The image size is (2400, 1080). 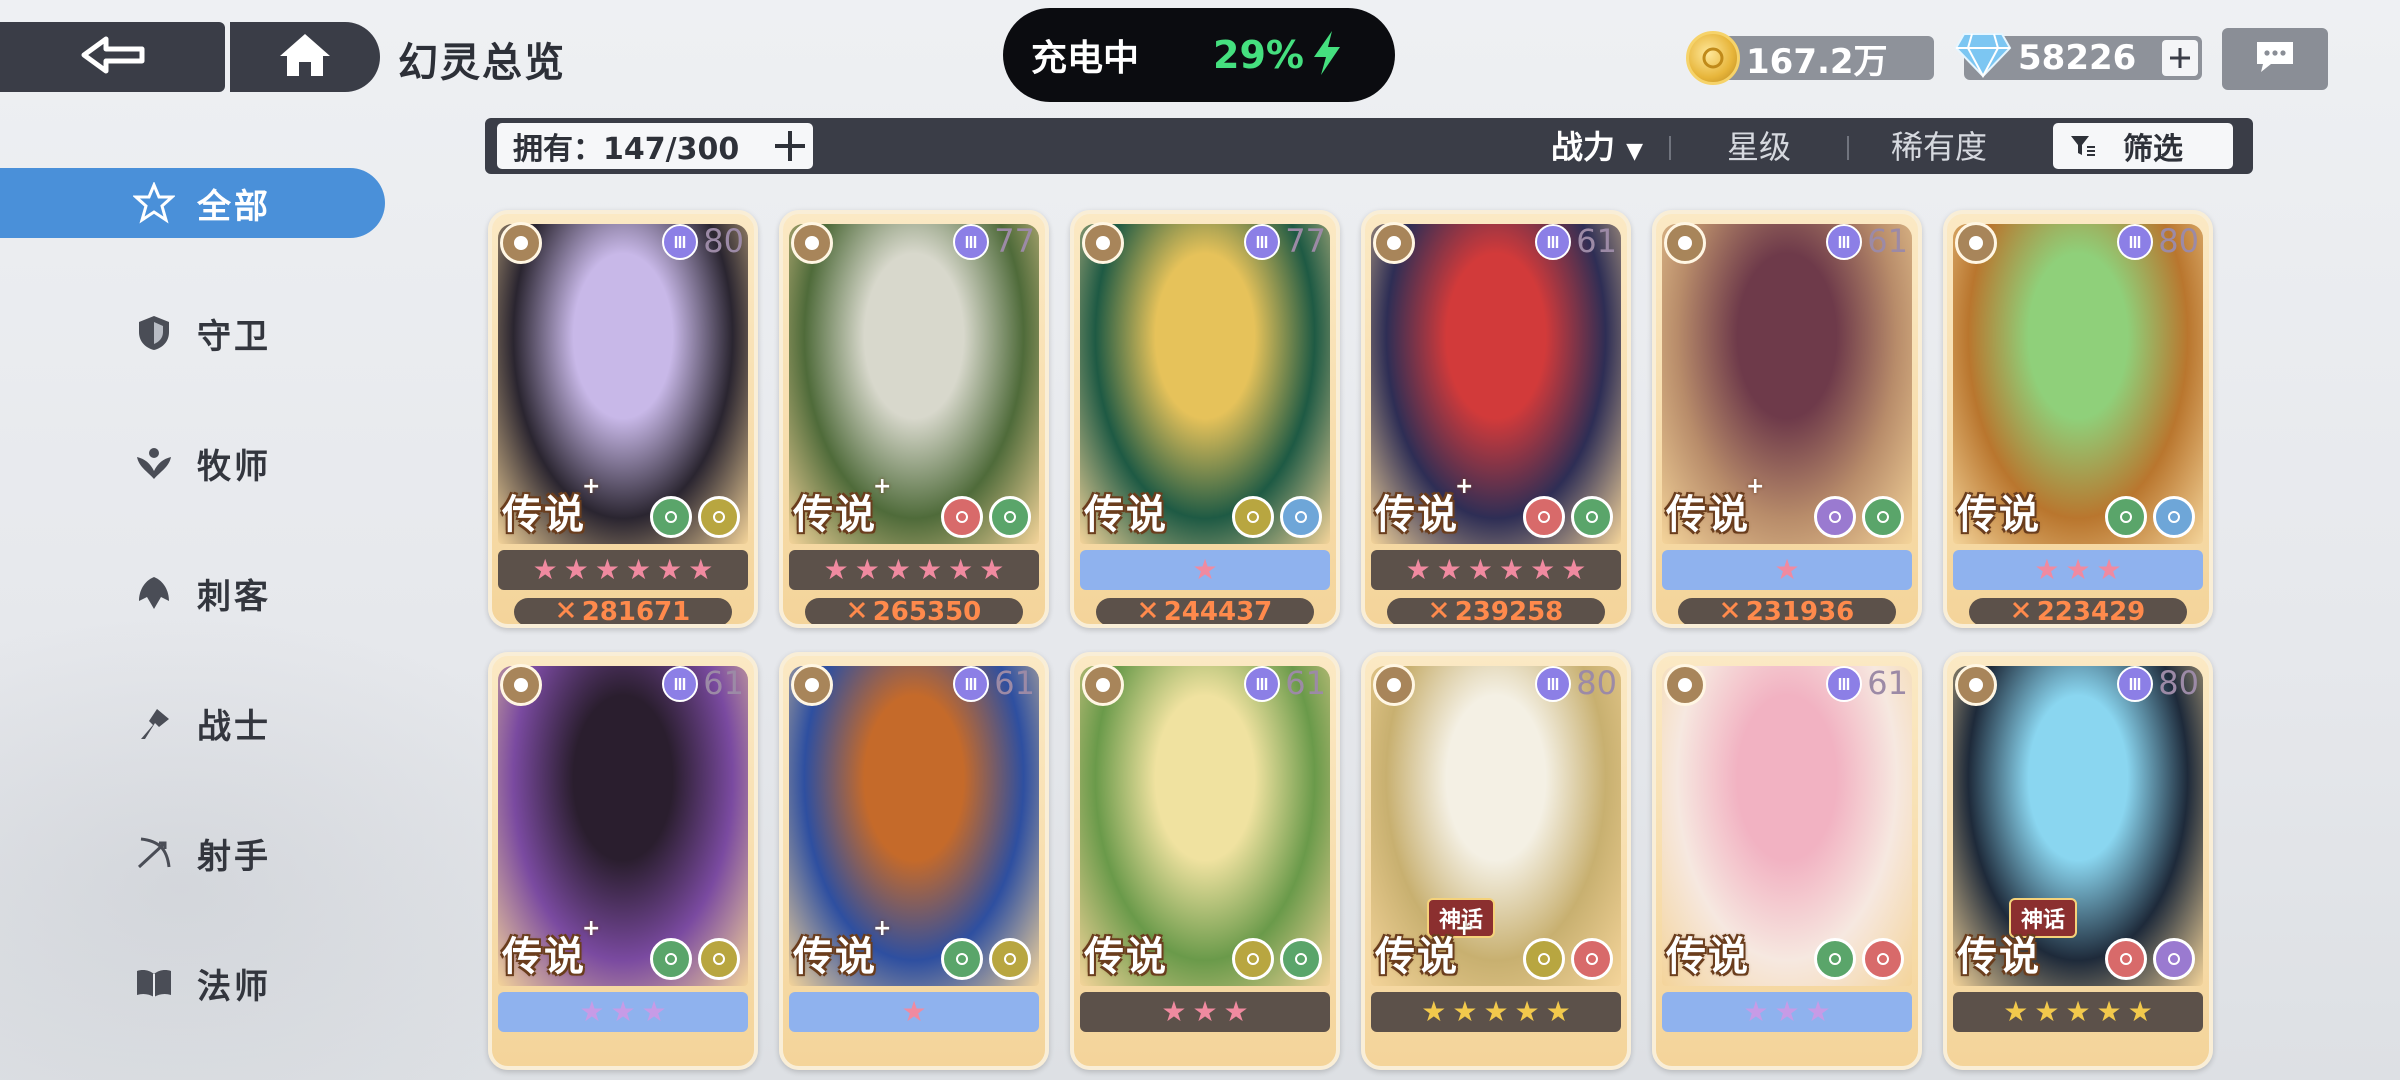 I want to click on assassin-icon, so click(x=1685, y=243).